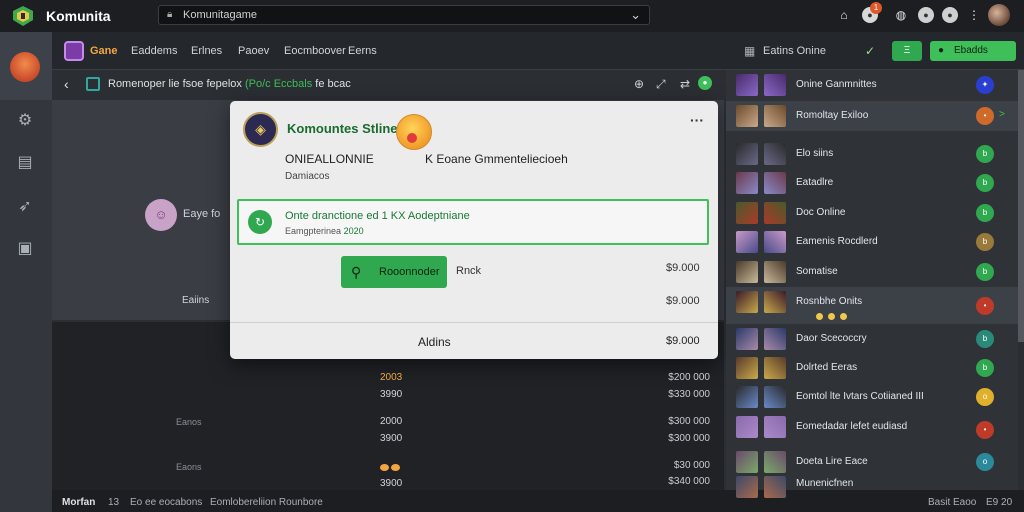 This screenshot has width=1024, height=512. What do you see at coordinates (661, 84) in the screenshot?
I see `expand-icon: ⤢` at bounding box center [661, 84].